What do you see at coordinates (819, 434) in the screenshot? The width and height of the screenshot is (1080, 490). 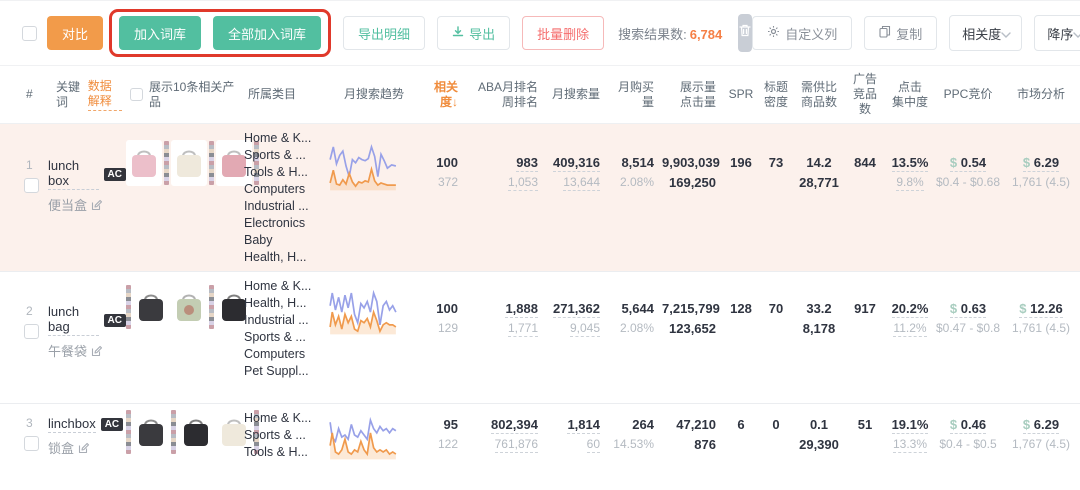 I see `supply-demand-cell: 0.1 29,390` at bounding box center [819, 434].